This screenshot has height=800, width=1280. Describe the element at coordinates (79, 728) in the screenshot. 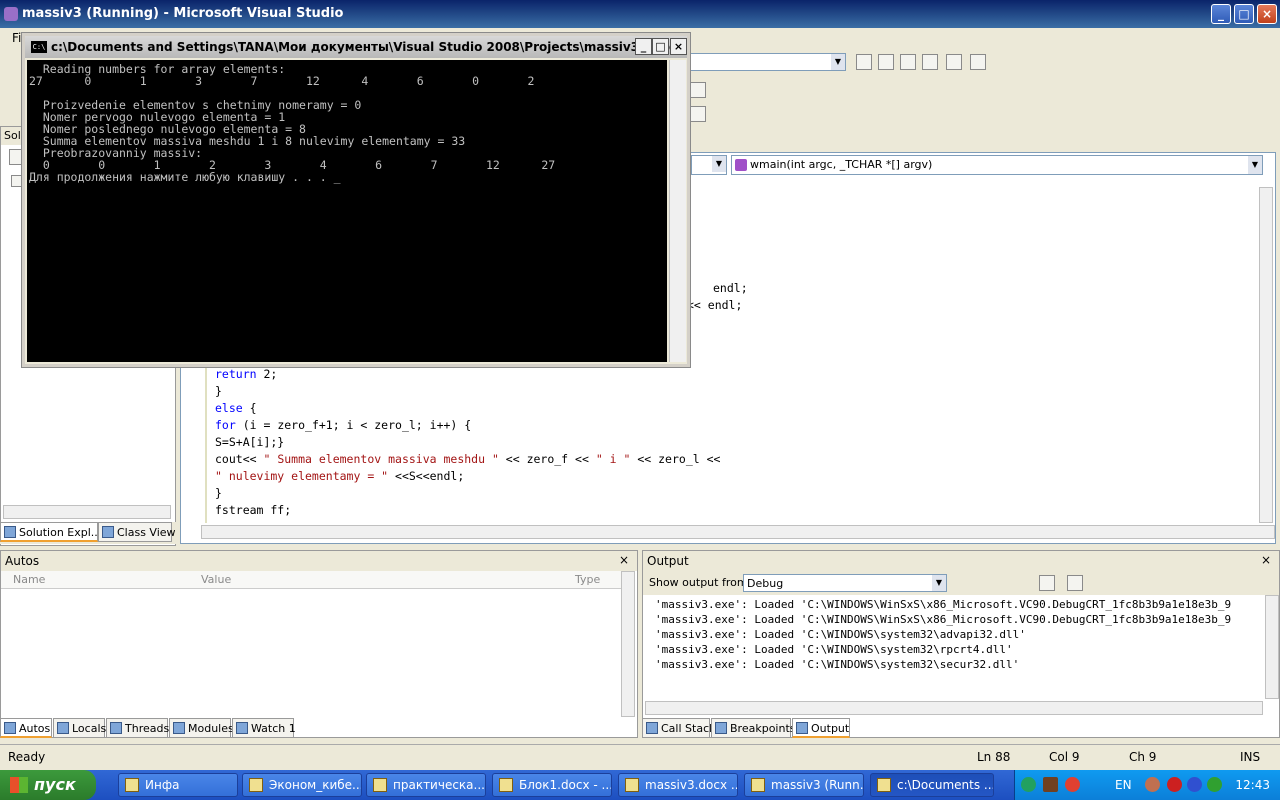

I see `tab-locals: Locals` at that location.